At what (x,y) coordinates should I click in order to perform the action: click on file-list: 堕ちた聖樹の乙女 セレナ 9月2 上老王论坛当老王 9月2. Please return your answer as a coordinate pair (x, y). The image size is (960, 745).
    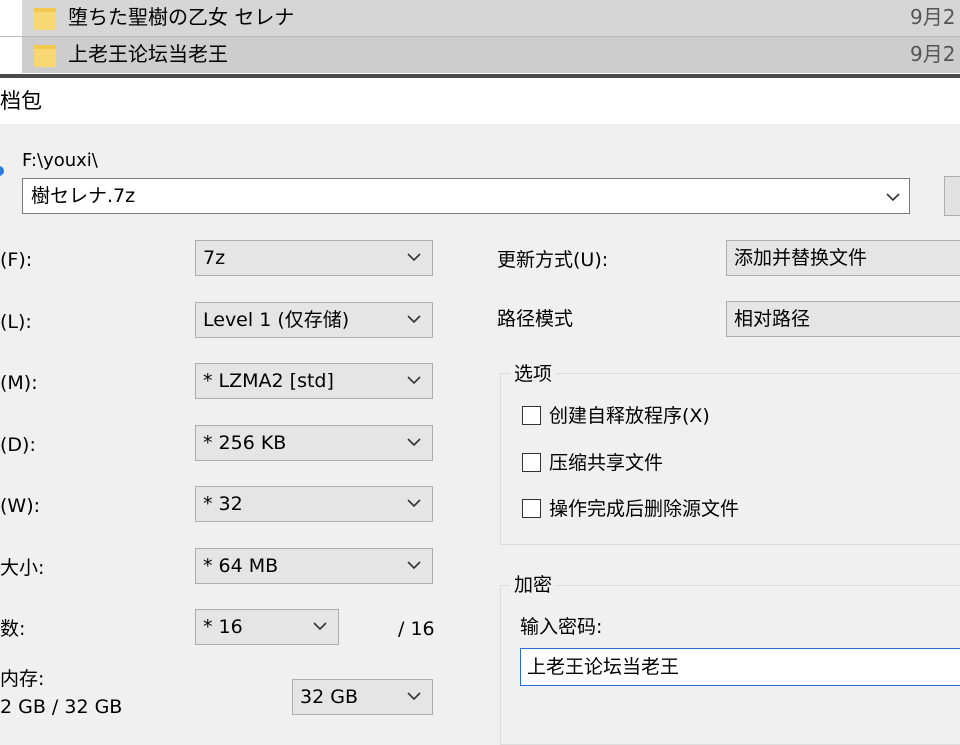
    Looking at the image, I should click on (480, 39).